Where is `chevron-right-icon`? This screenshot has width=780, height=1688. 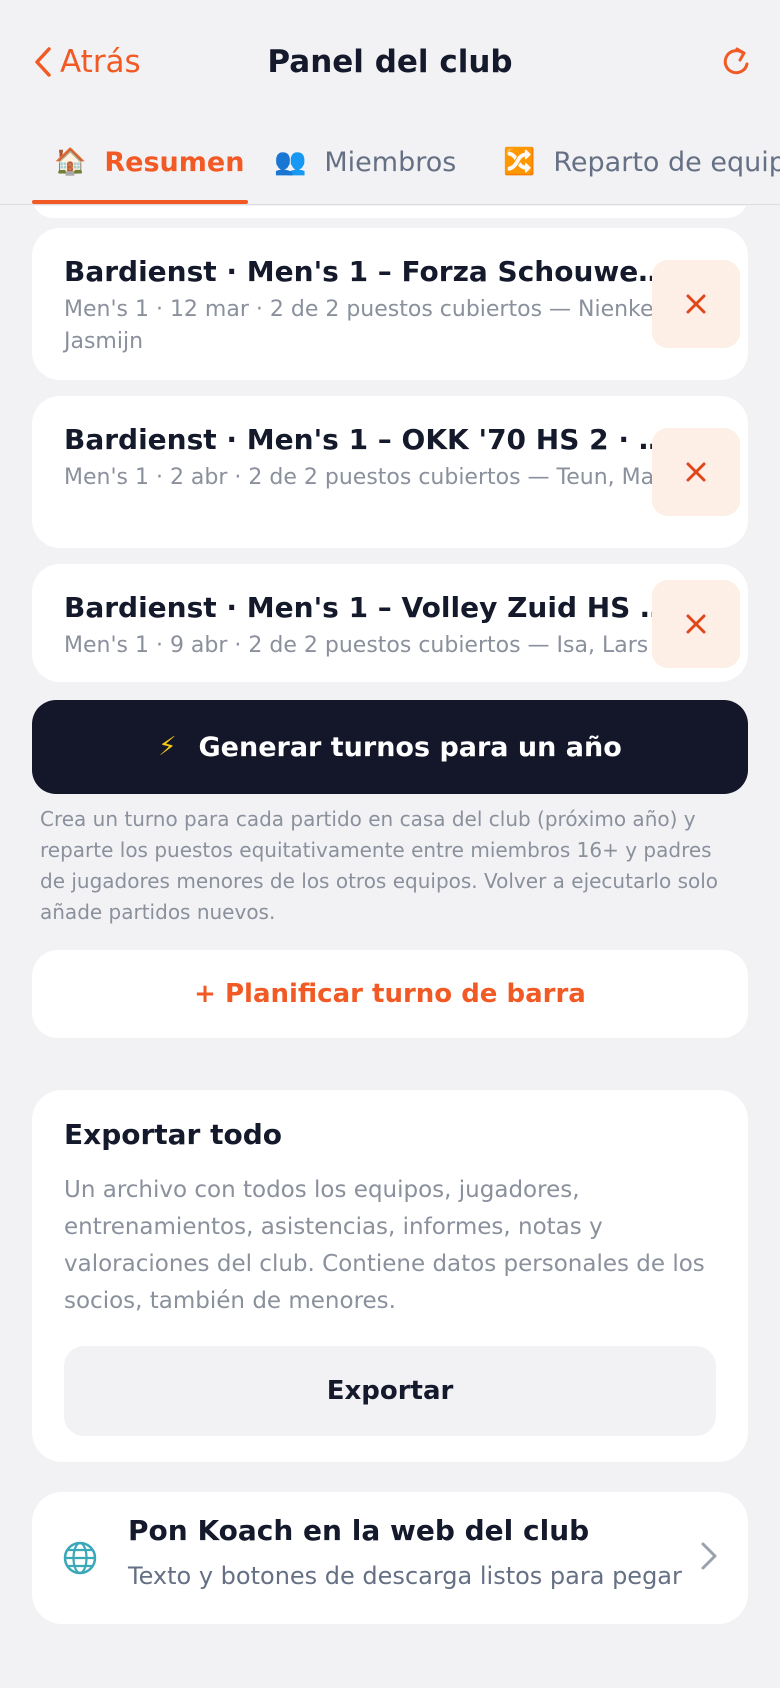 chevron-right-icon is located at coordinates (709, 1556).